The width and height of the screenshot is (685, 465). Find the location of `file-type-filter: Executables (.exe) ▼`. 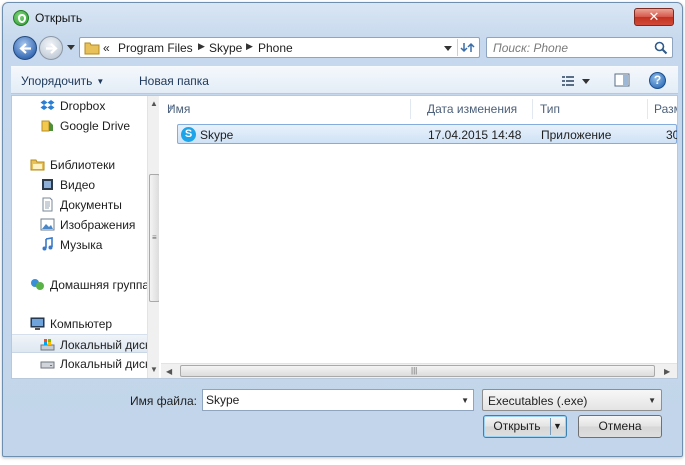

file-type-filter: Executables (.exe) ▼ is located at coordinates (572, 400).